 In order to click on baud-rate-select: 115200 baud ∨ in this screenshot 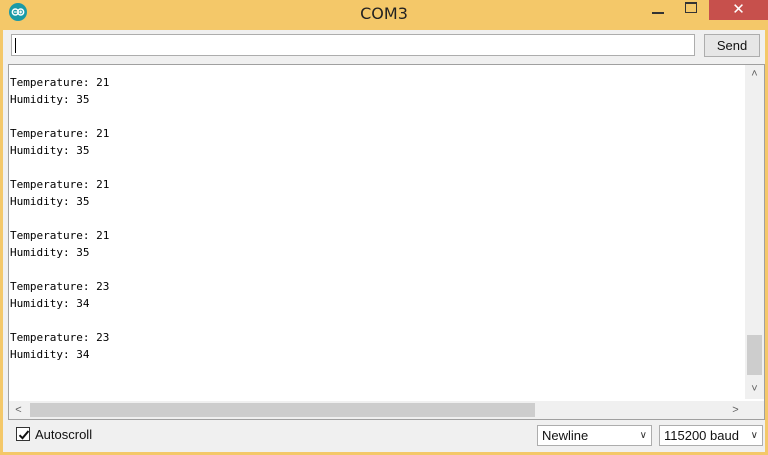, I will do `click(711, 435)`.